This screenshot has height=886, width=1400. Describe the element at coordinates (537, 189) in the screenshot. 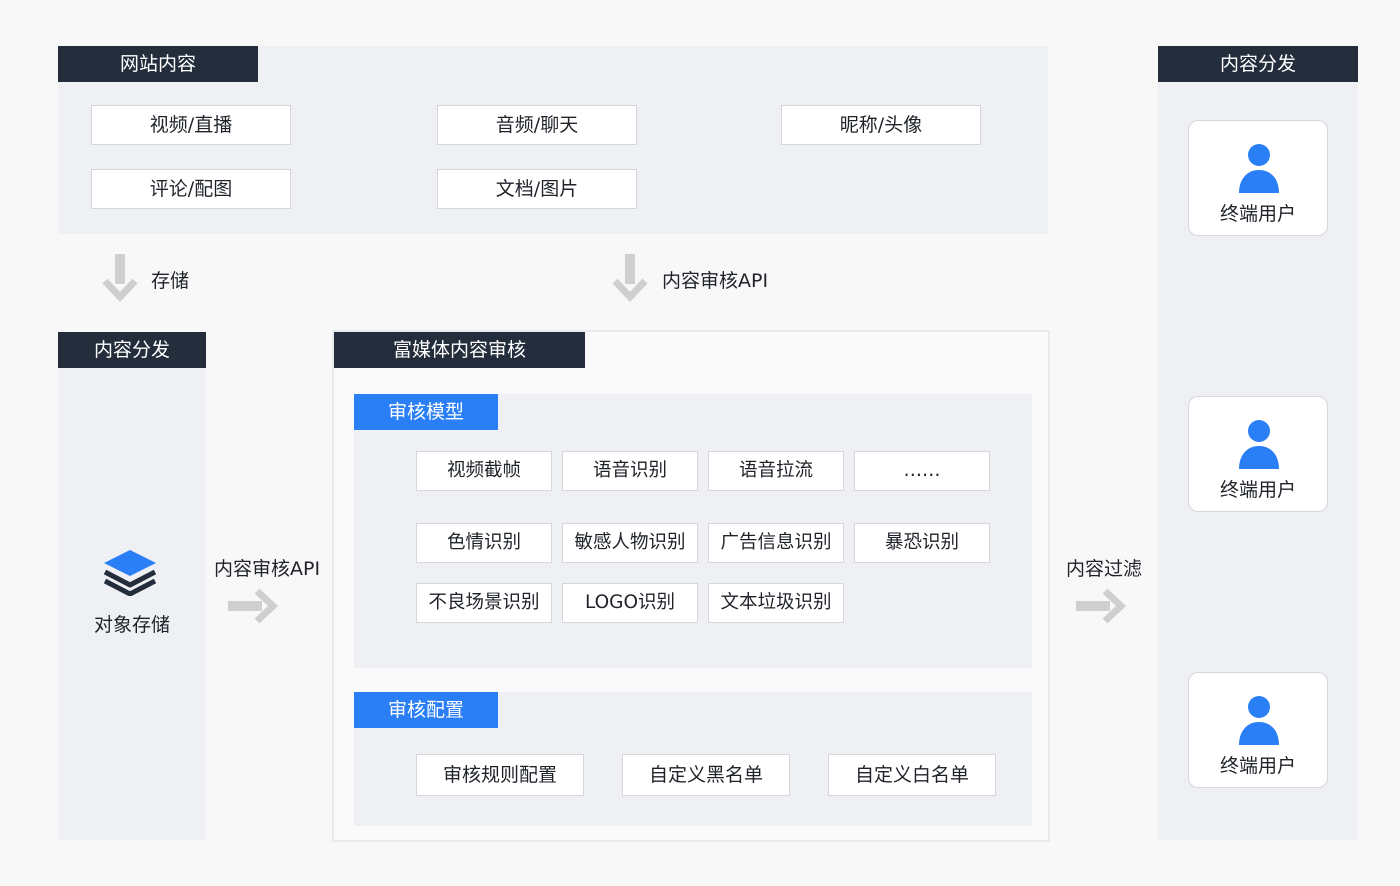

I see `content-type-document: 文档/图片` at that location.